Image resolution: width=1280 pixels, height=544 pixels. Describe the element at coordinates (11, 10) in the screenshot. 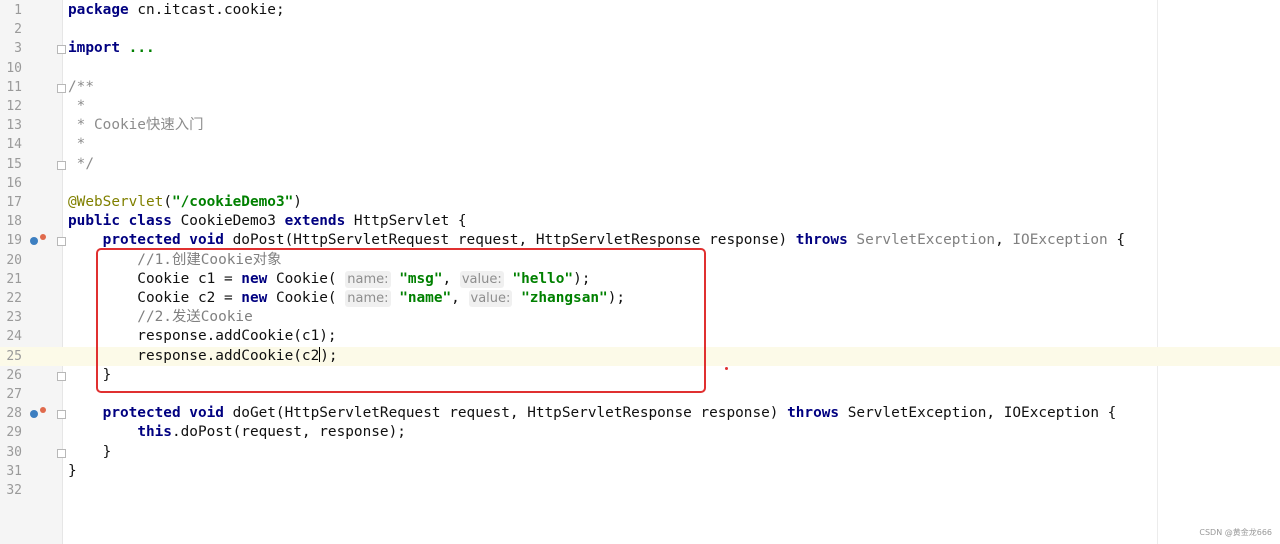

I see `line-number: 1` at that location.